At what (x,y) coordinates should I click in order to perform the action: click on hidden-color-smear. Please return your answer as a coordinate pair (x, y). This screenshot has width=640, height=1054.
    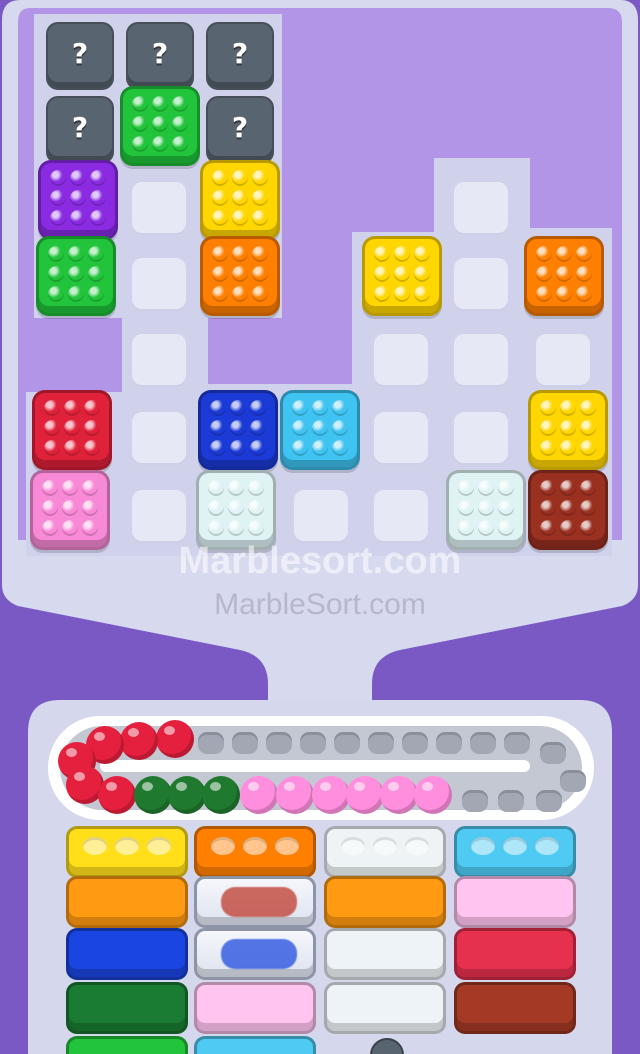
    Looking at the image, I should click on (259, 954).